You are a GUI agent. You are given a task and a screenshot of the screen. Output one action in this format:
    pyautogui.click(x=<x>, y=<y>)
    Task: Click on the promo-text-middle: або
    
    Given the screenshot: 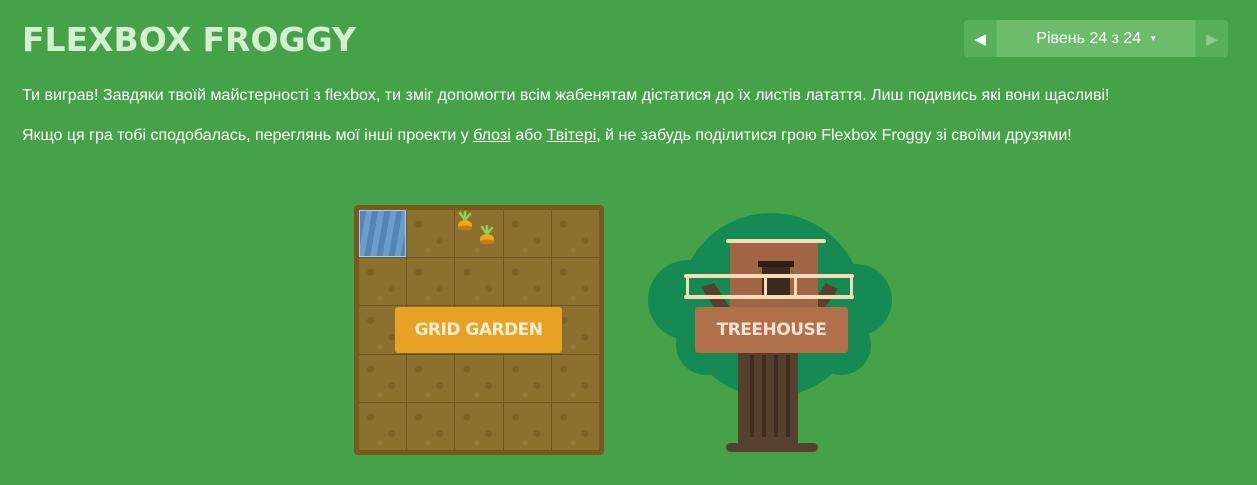 What is the action you would take?
    pyautogui.click(x=528, y=135)
    